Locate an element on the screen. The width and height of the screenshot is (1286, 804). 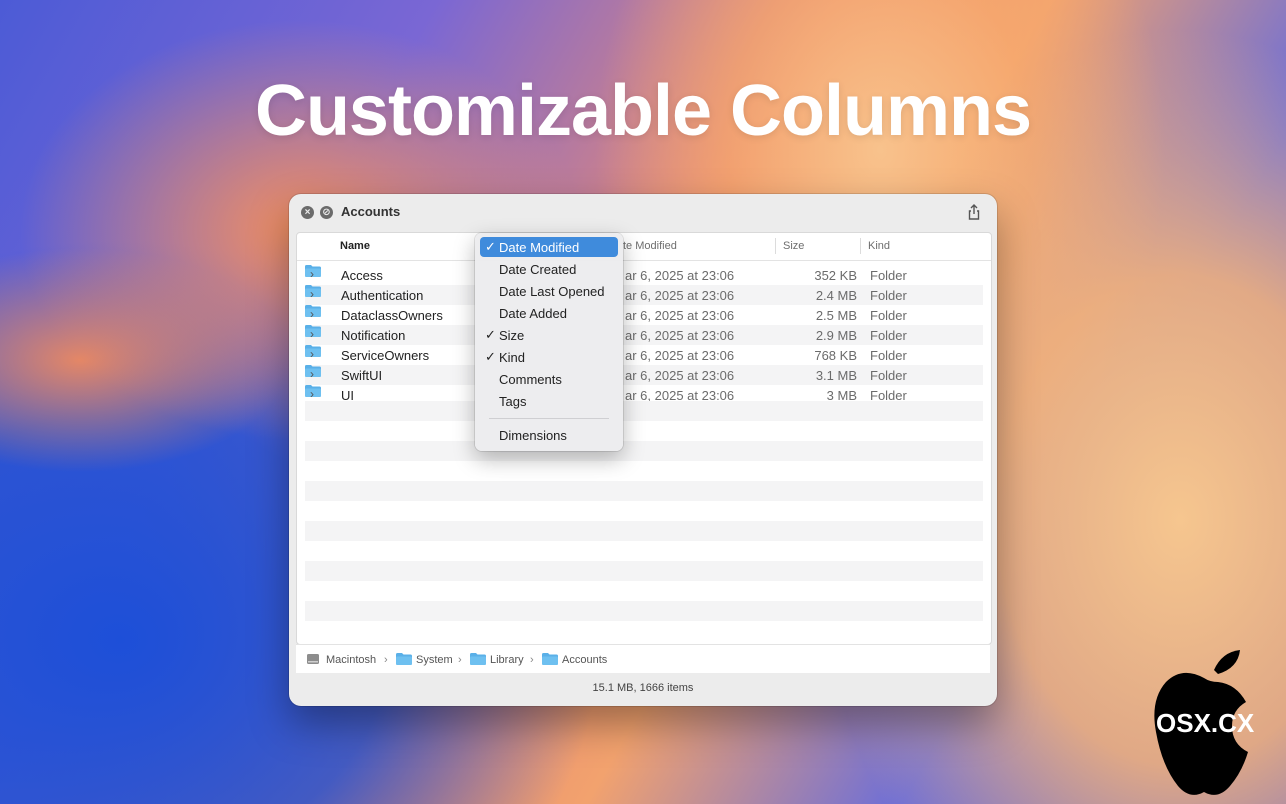
menu-item-label: Date Last Opened is located at coordinates (552, 291).